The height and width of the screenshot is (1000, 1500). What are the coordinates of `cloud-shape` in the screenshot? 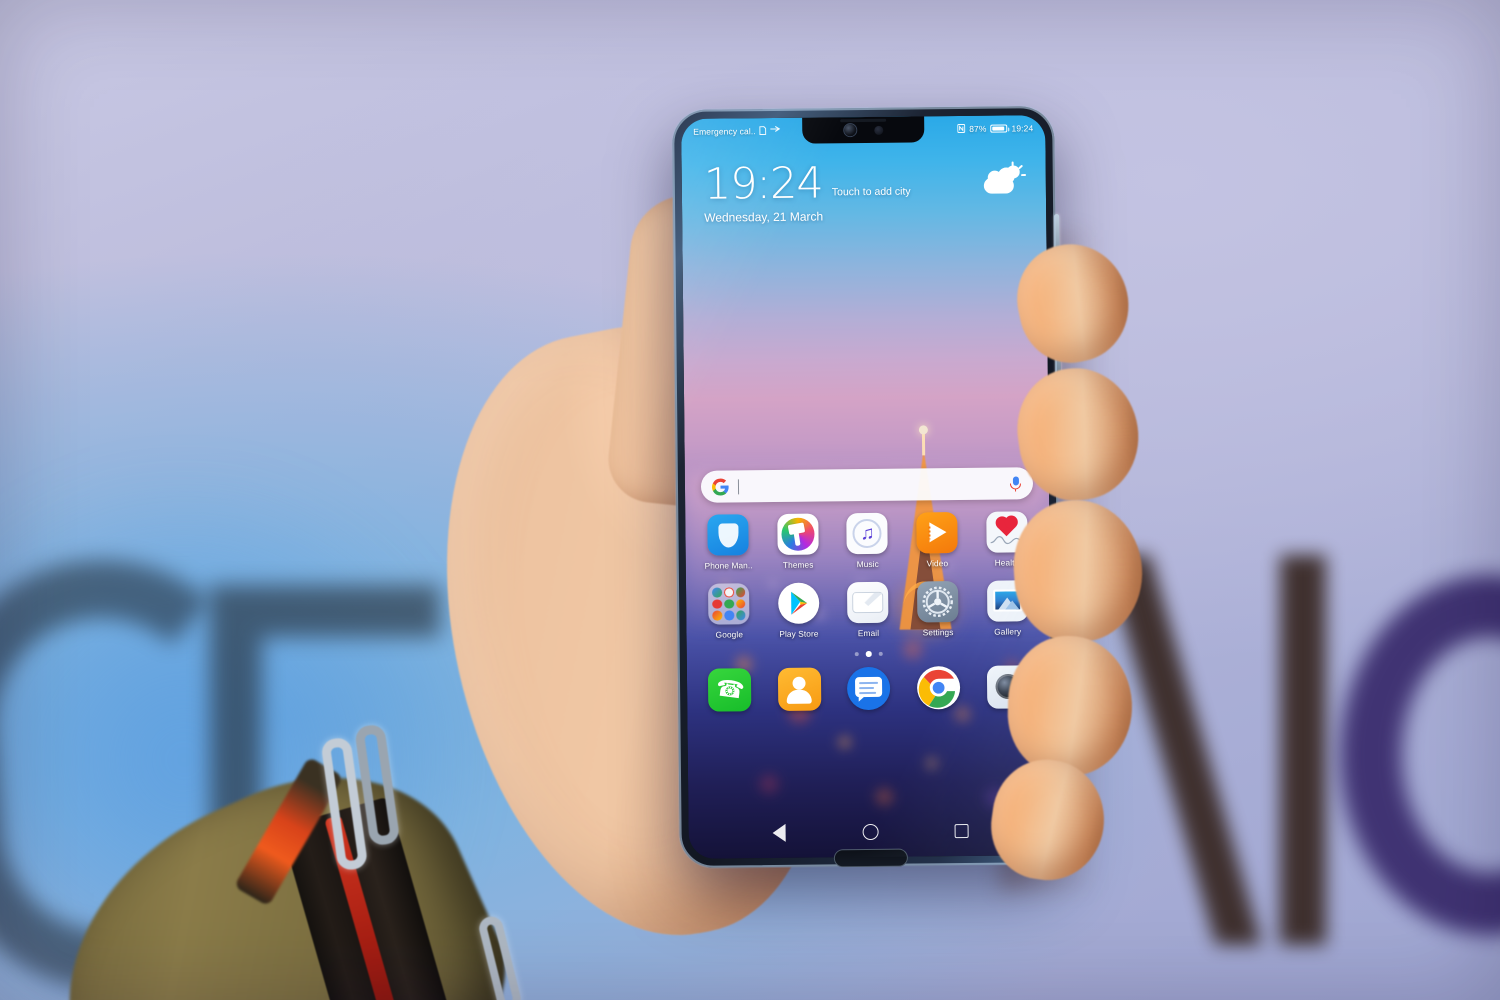 It's located at (998, 185).